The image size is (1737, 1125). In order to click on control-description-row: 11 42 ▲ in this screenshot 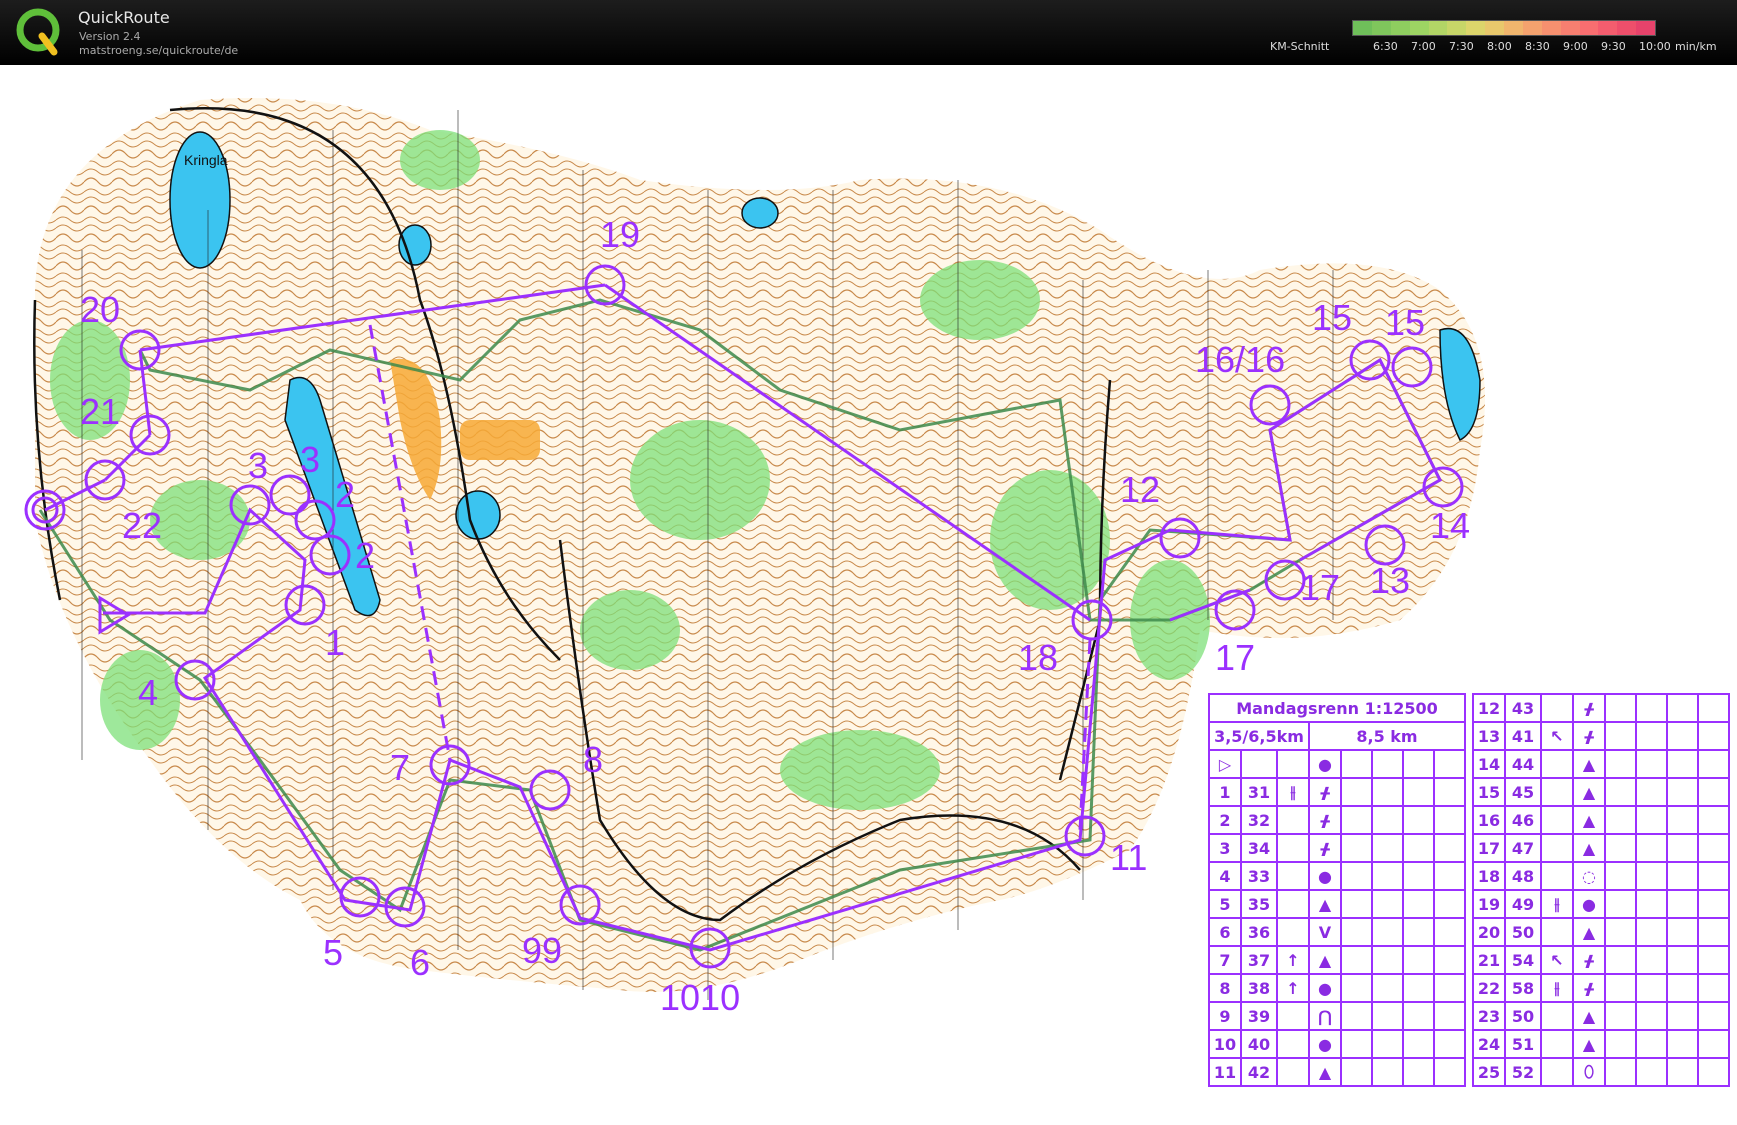, I will do `click(1337, 1072)`.